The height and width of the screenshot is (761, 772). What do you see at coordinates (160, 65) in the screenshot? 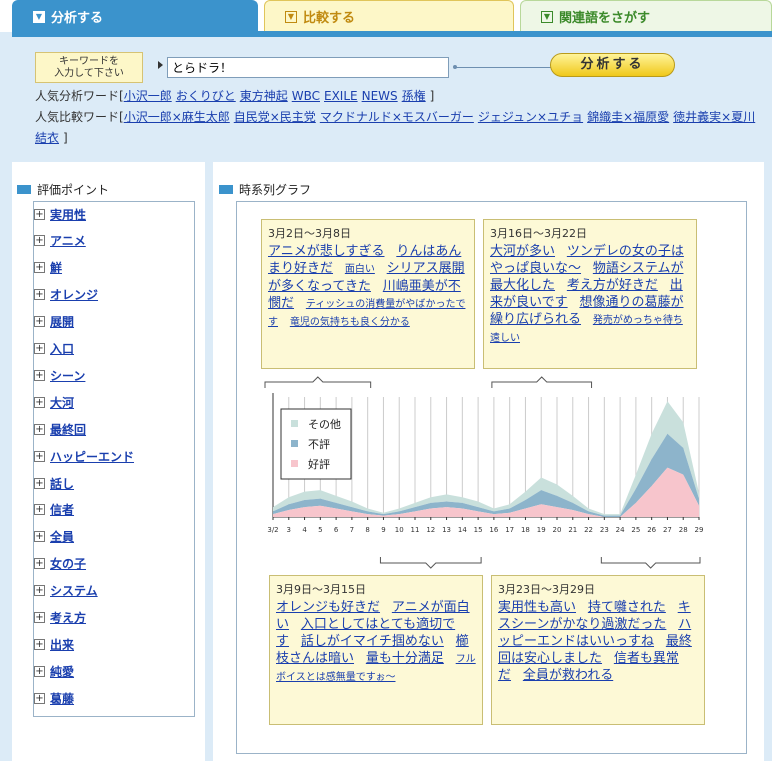
I see `arrow-icon` at bounding box center [160, 65].